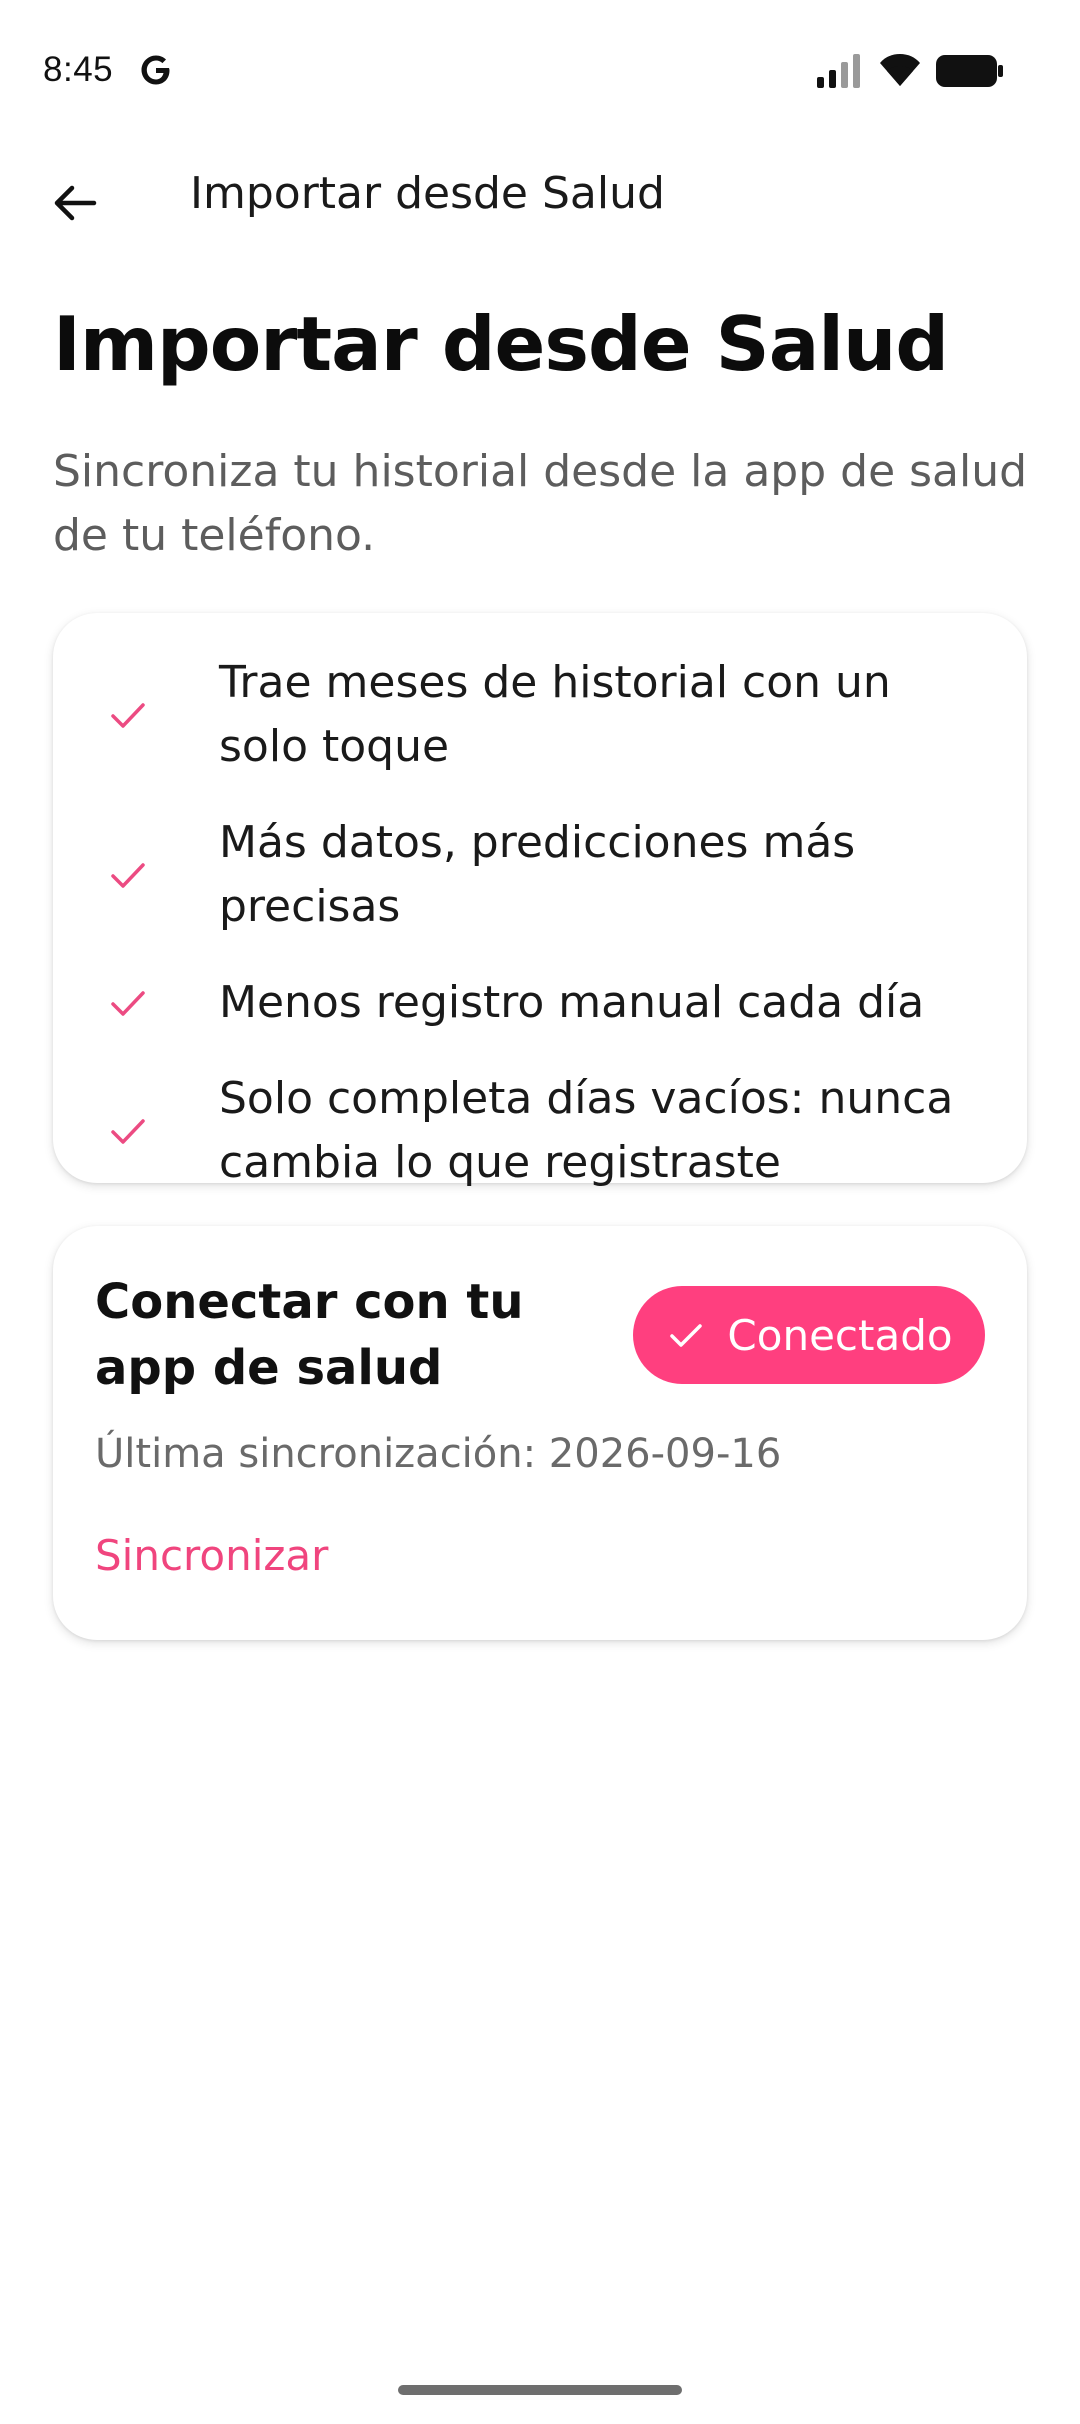 The width and height of the screenshot is (1080, 2424). I want to click on home-indicator, so click(540, 2390).